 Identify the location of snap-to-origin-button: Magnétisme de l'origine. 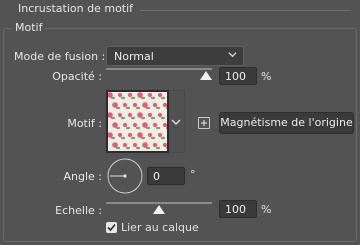
(286, 123).